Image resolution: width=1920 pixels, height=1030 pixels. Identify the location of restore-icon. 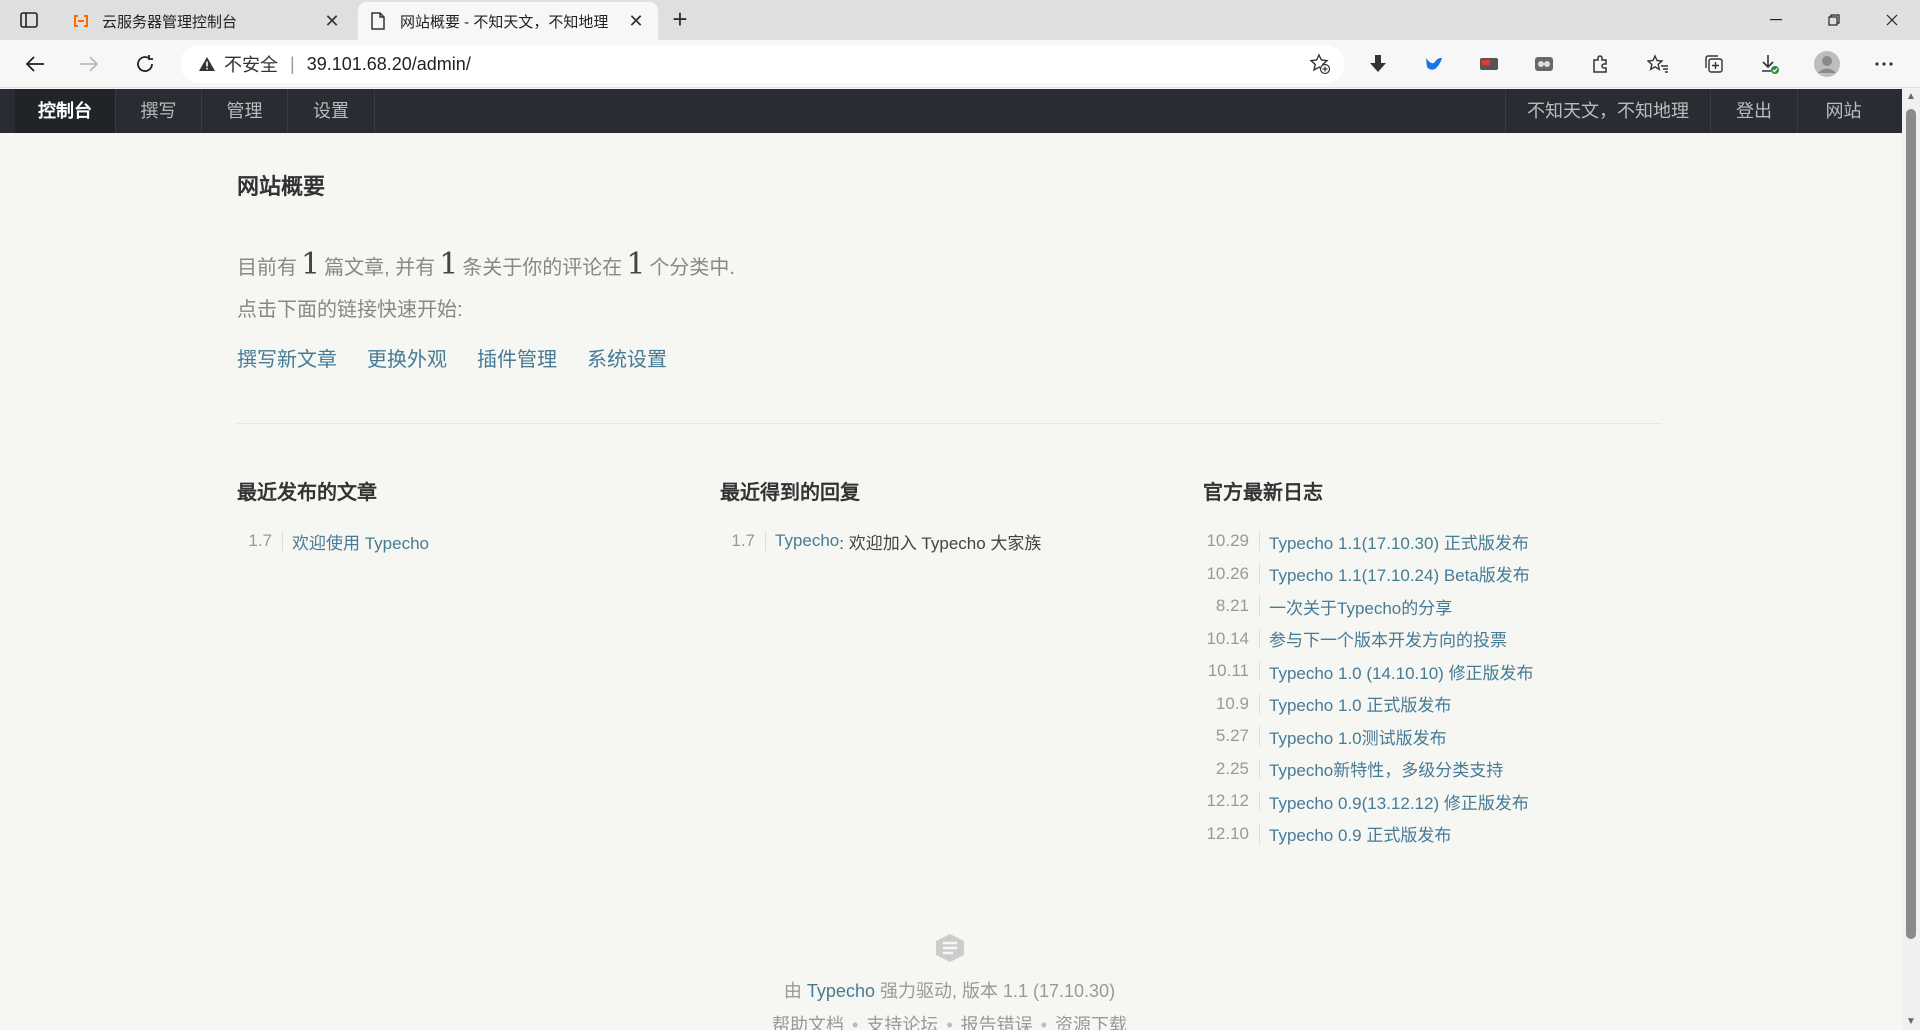
(1834, 20).